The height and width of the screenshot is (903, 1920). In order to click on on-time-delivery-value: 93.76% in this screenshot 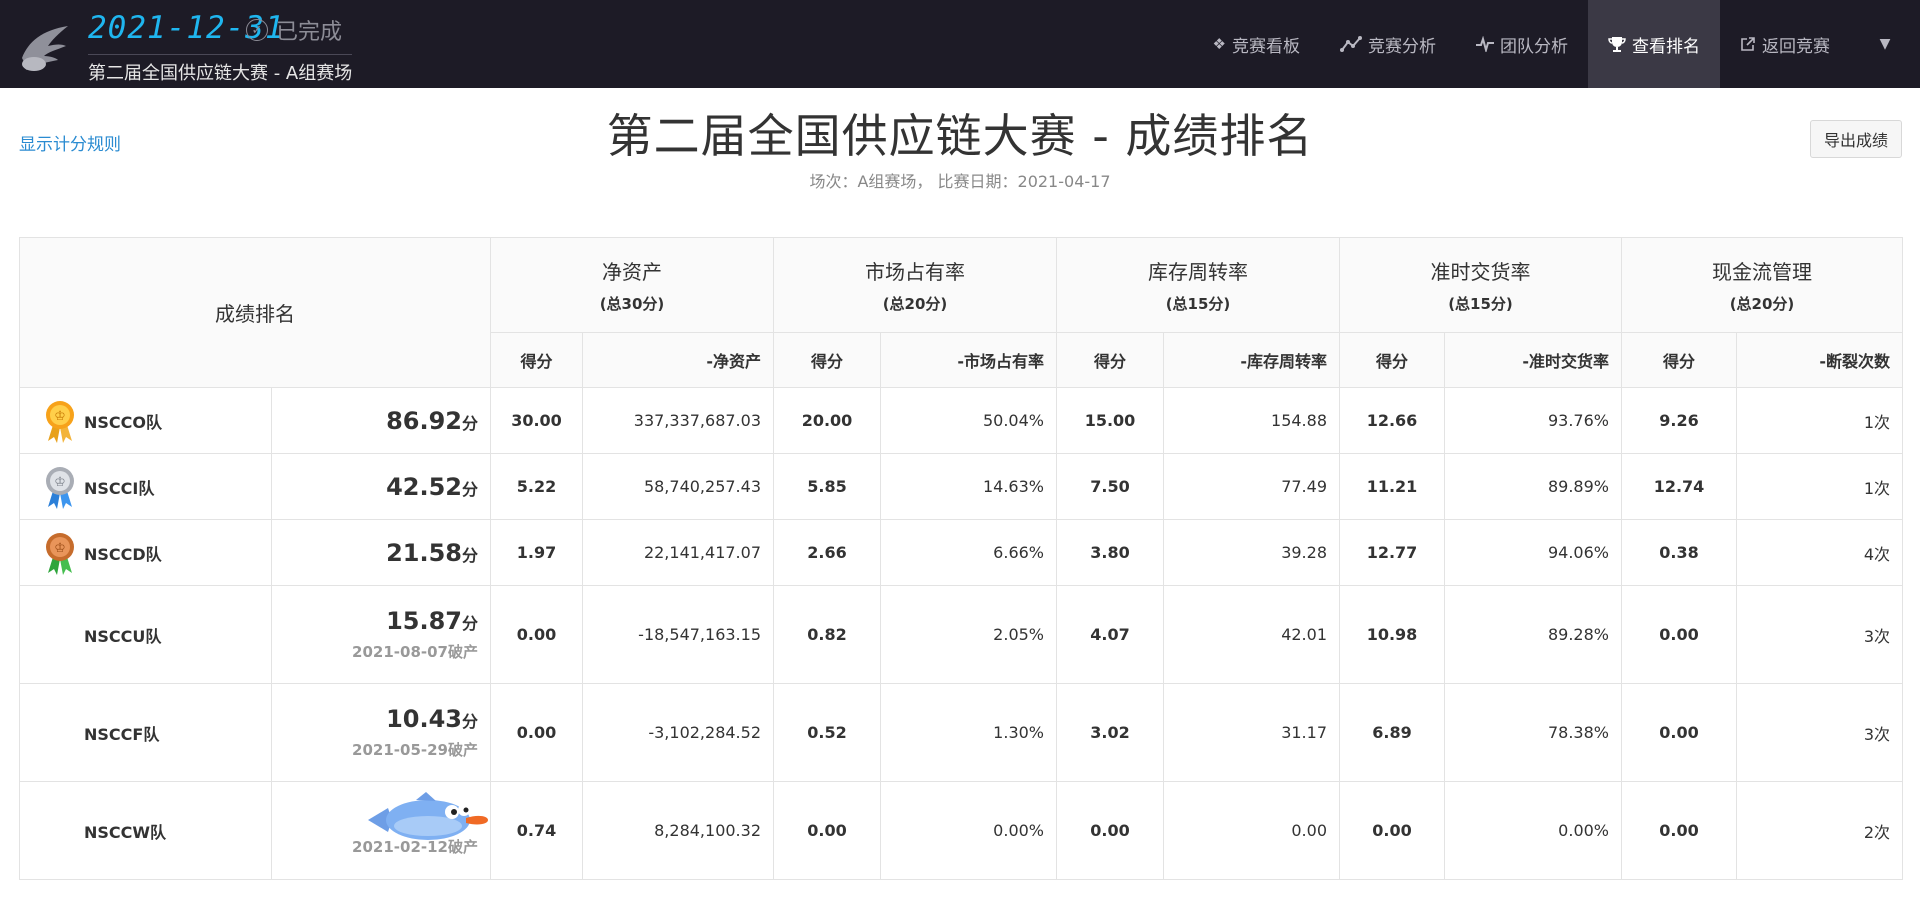, I will do `click(1533, 420)`.